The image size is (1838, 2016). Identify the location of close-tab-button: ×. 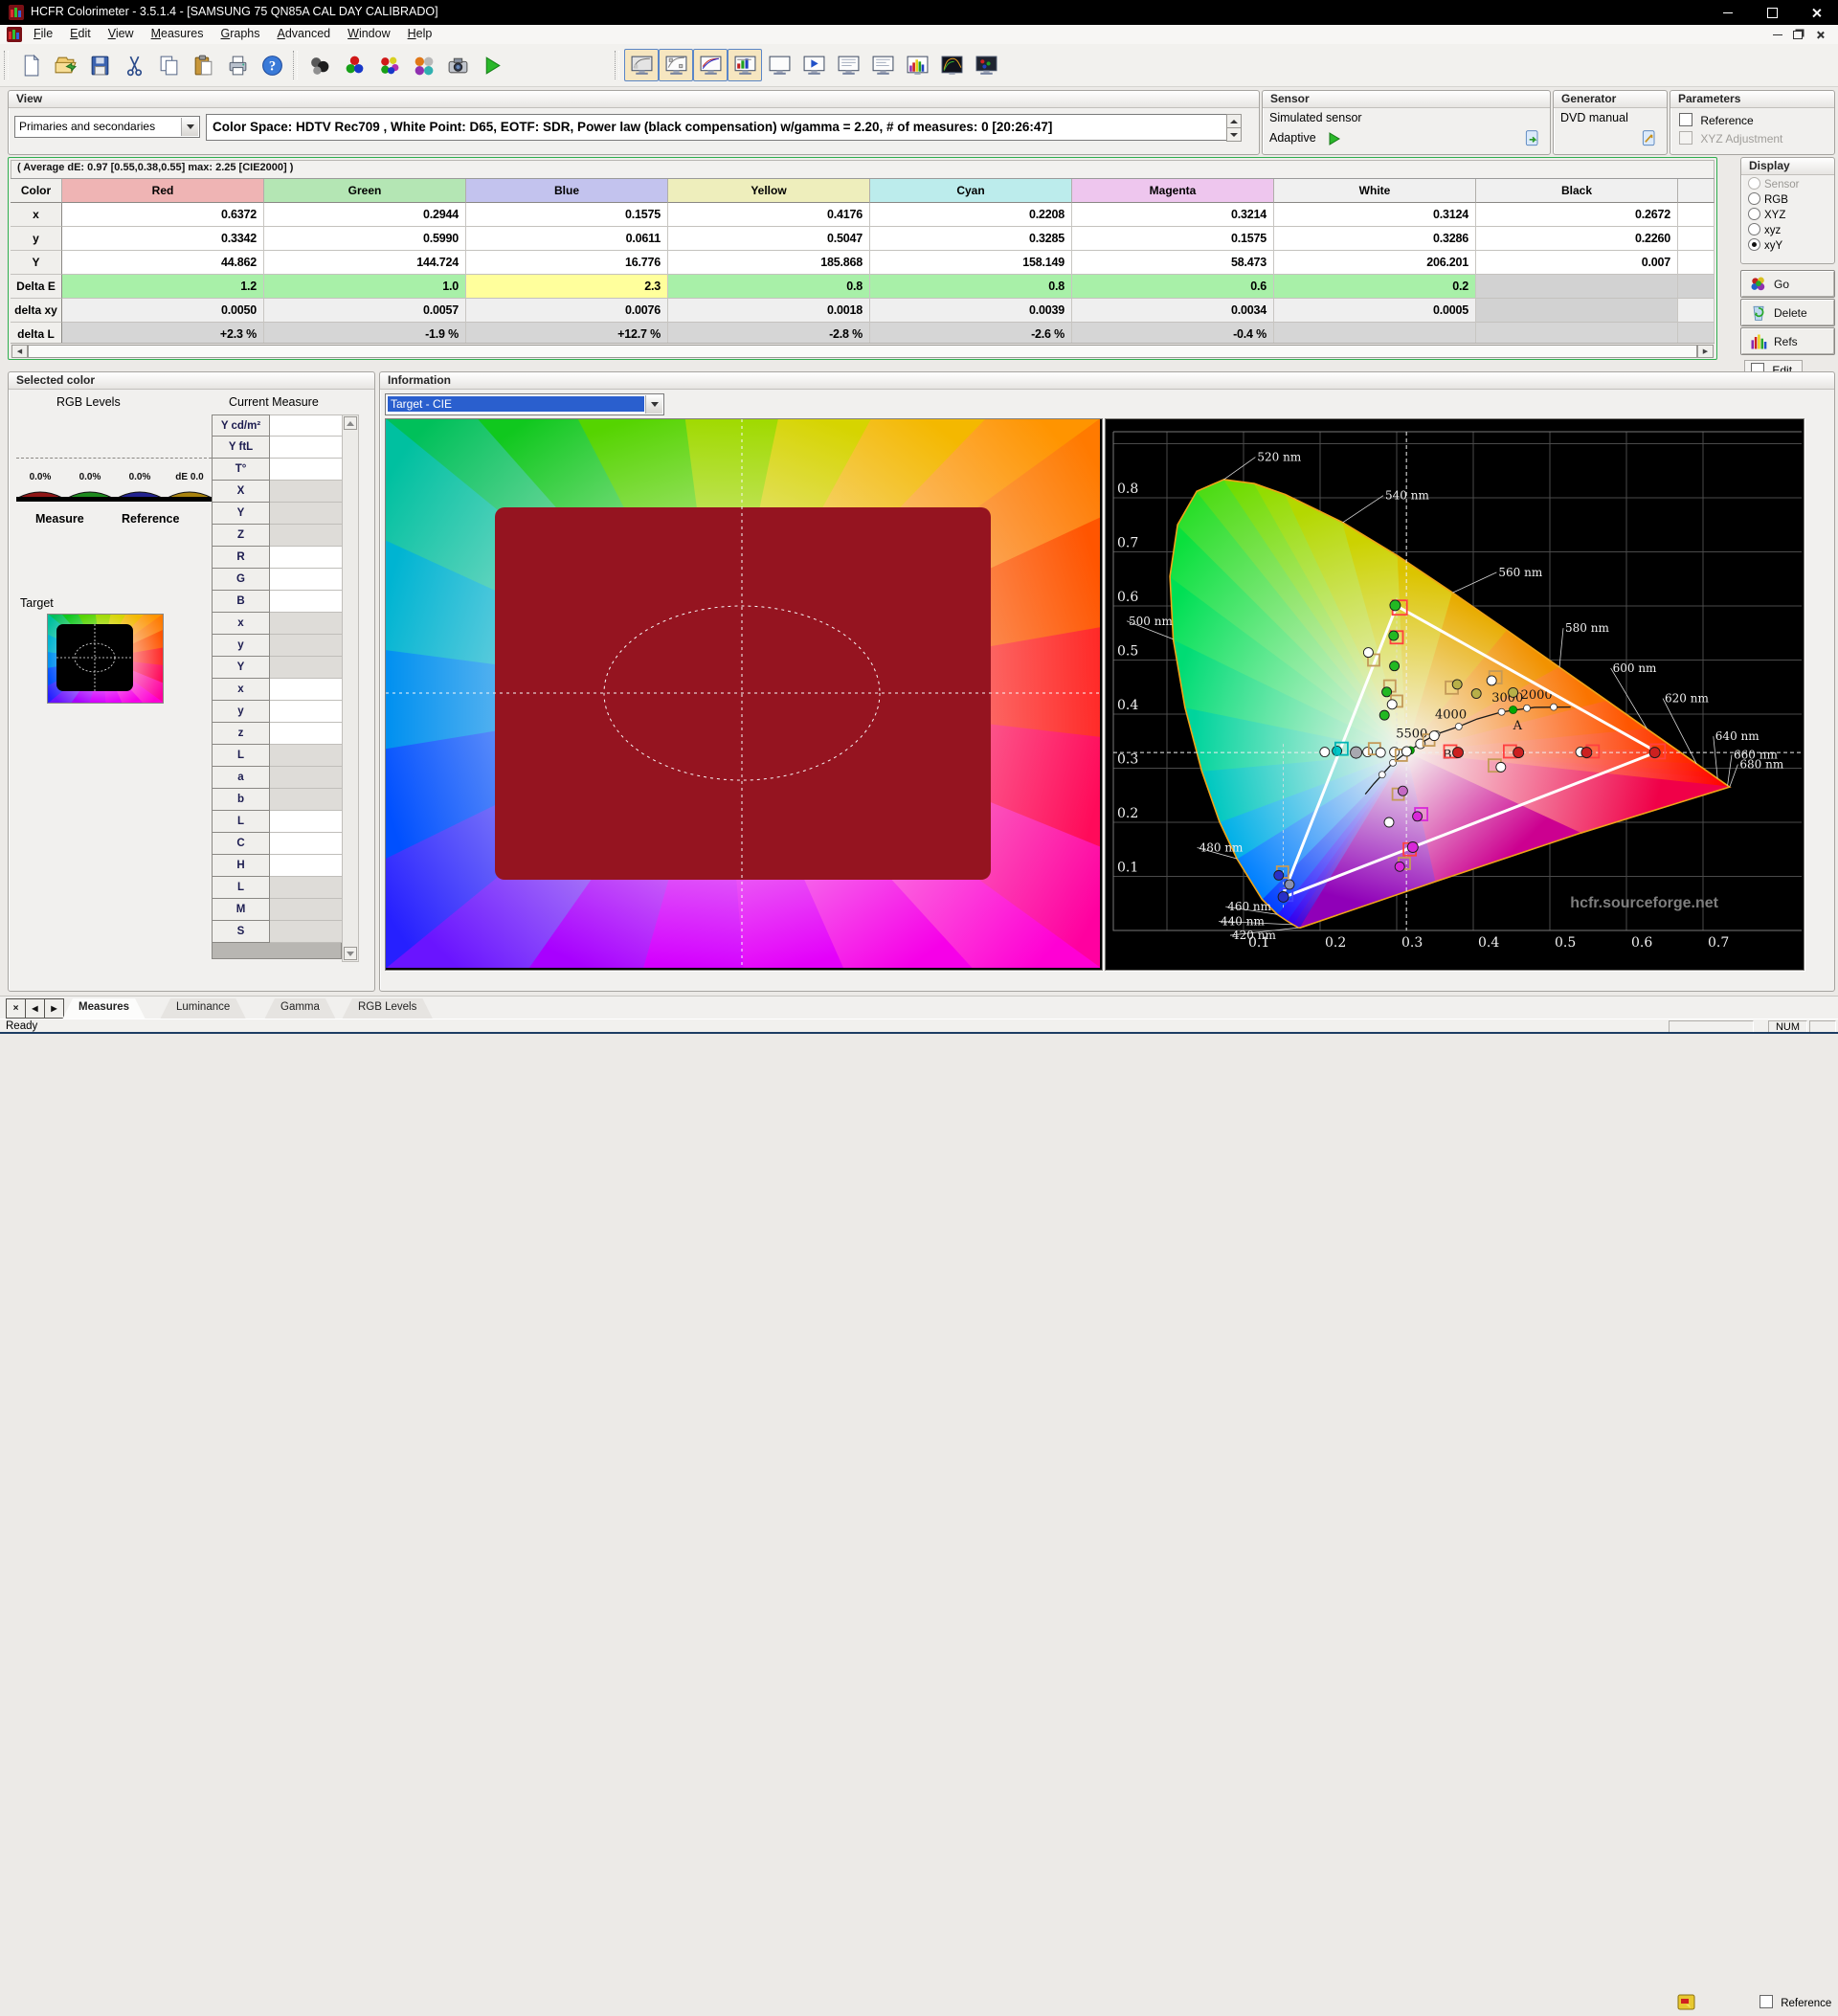
(16, 1009).